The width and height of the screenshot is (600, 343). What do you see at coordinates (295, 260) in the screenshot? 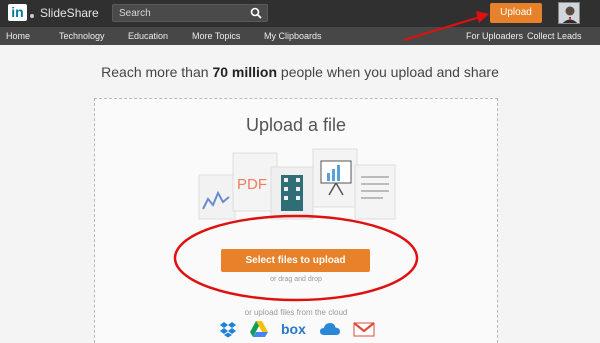
I see `select-files-button: Select files to upload` at bounding box center [295, 260].